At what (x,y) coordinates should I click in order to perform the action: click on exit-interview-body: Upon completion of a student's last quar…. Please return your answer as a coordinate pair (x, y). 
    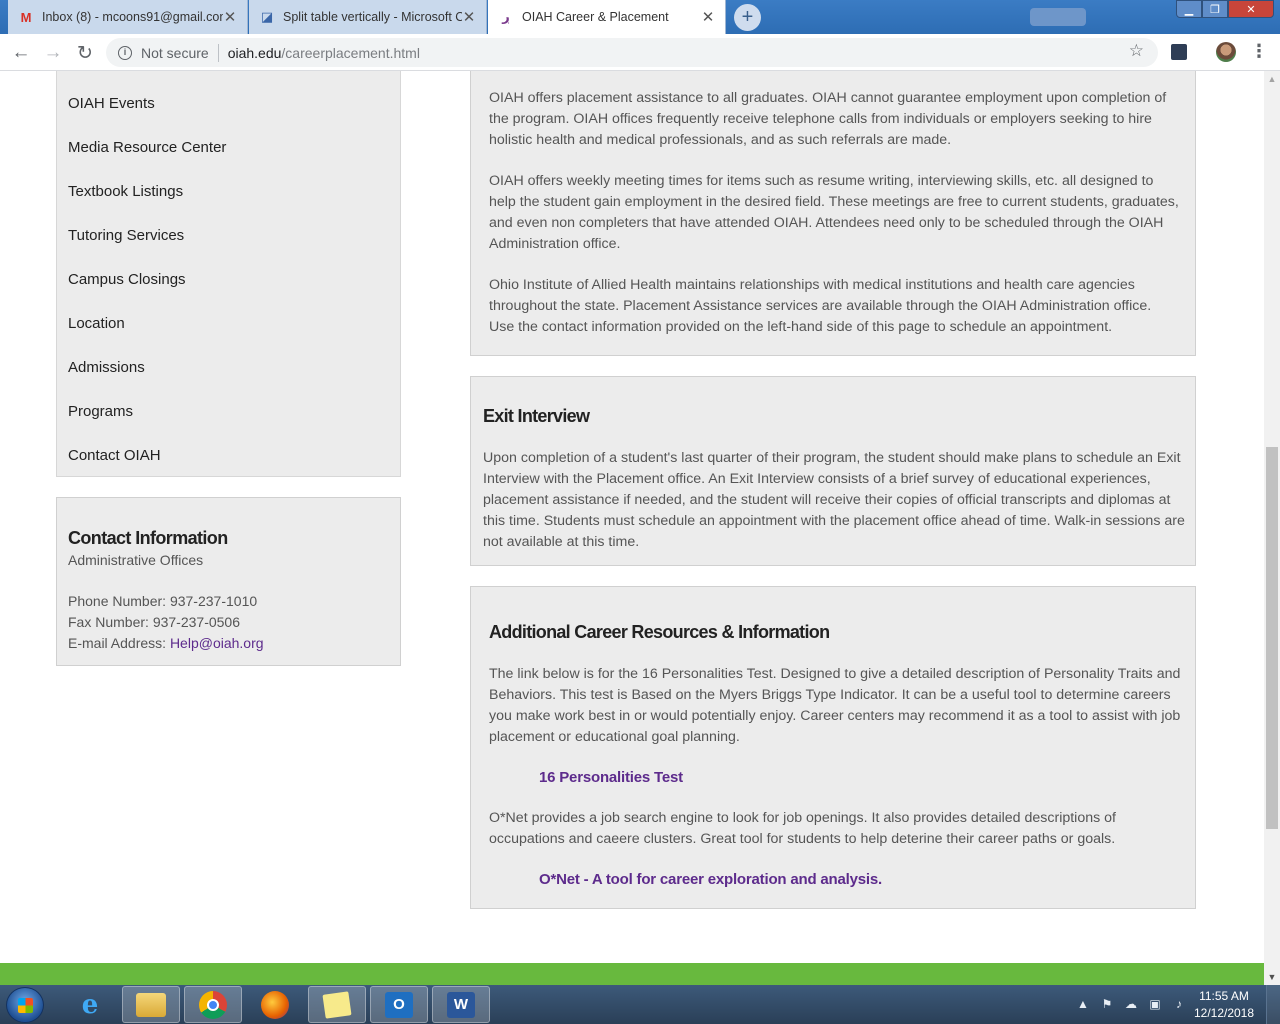
    Looking at the image, I should click on (834, 500).